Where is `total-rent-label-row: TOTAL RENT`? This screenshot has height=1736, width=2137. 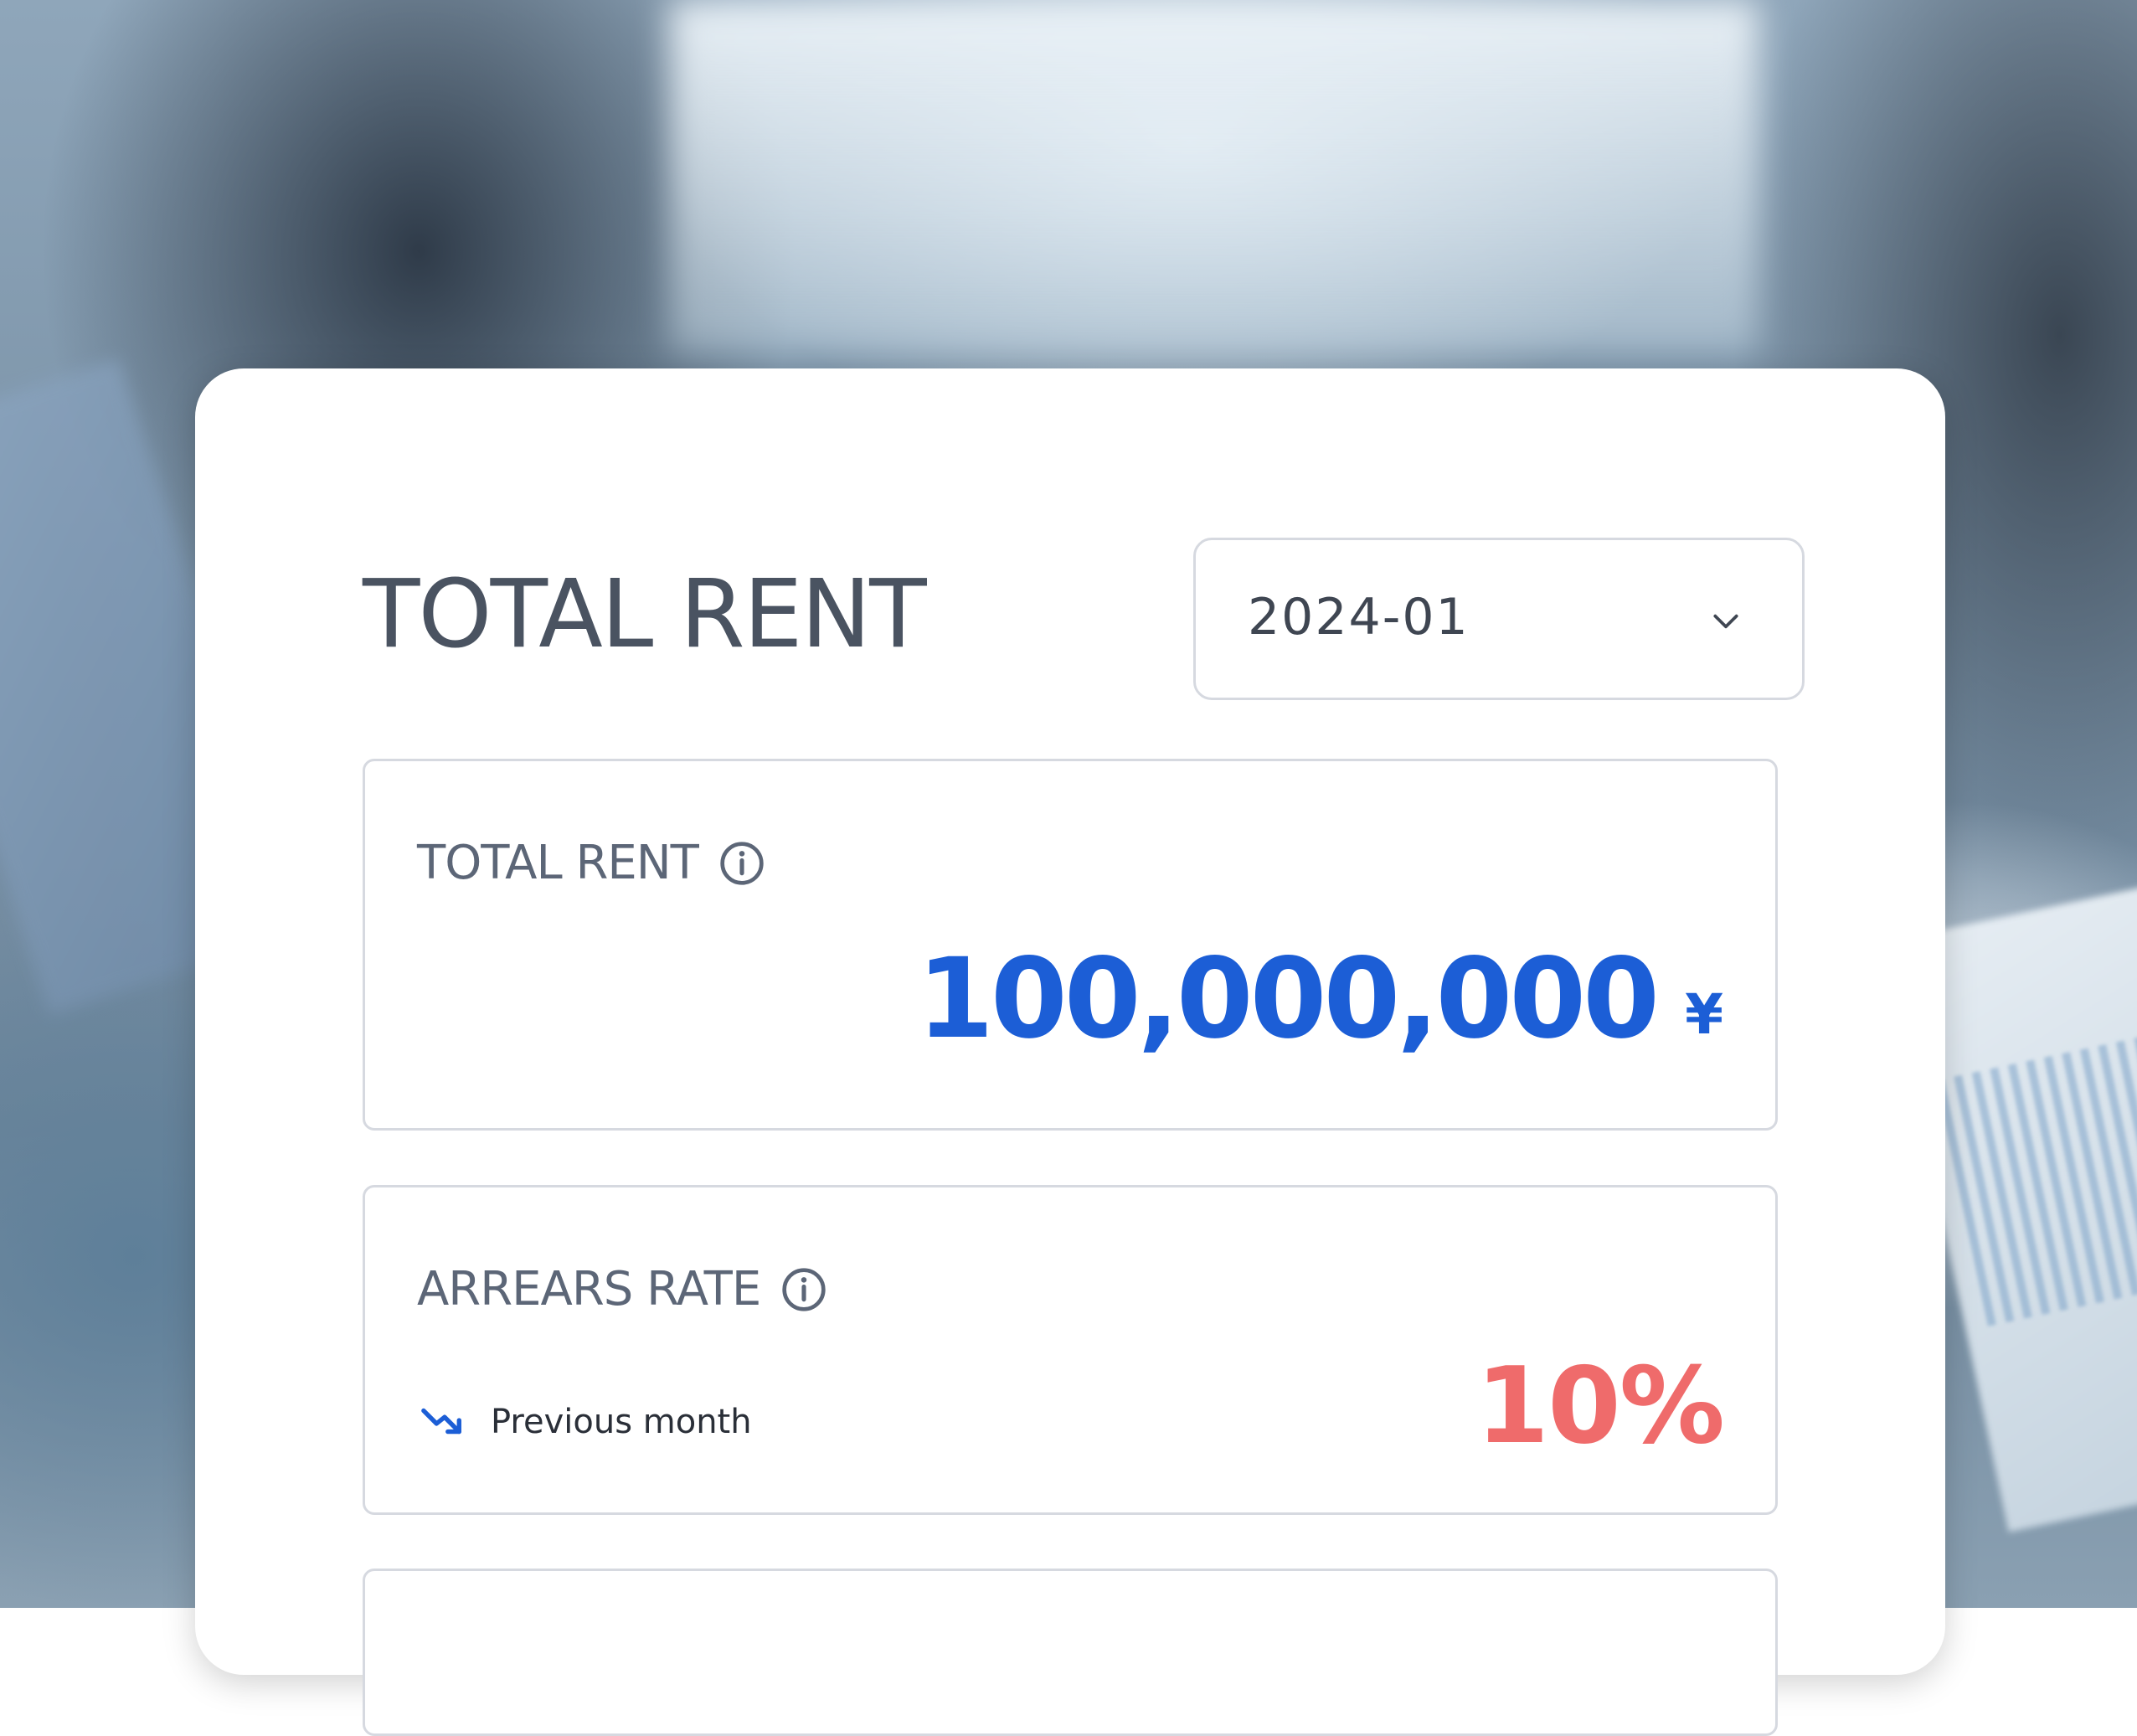
total-rent-label-row: TOTAL RENT is located at coordinates (591, 863).